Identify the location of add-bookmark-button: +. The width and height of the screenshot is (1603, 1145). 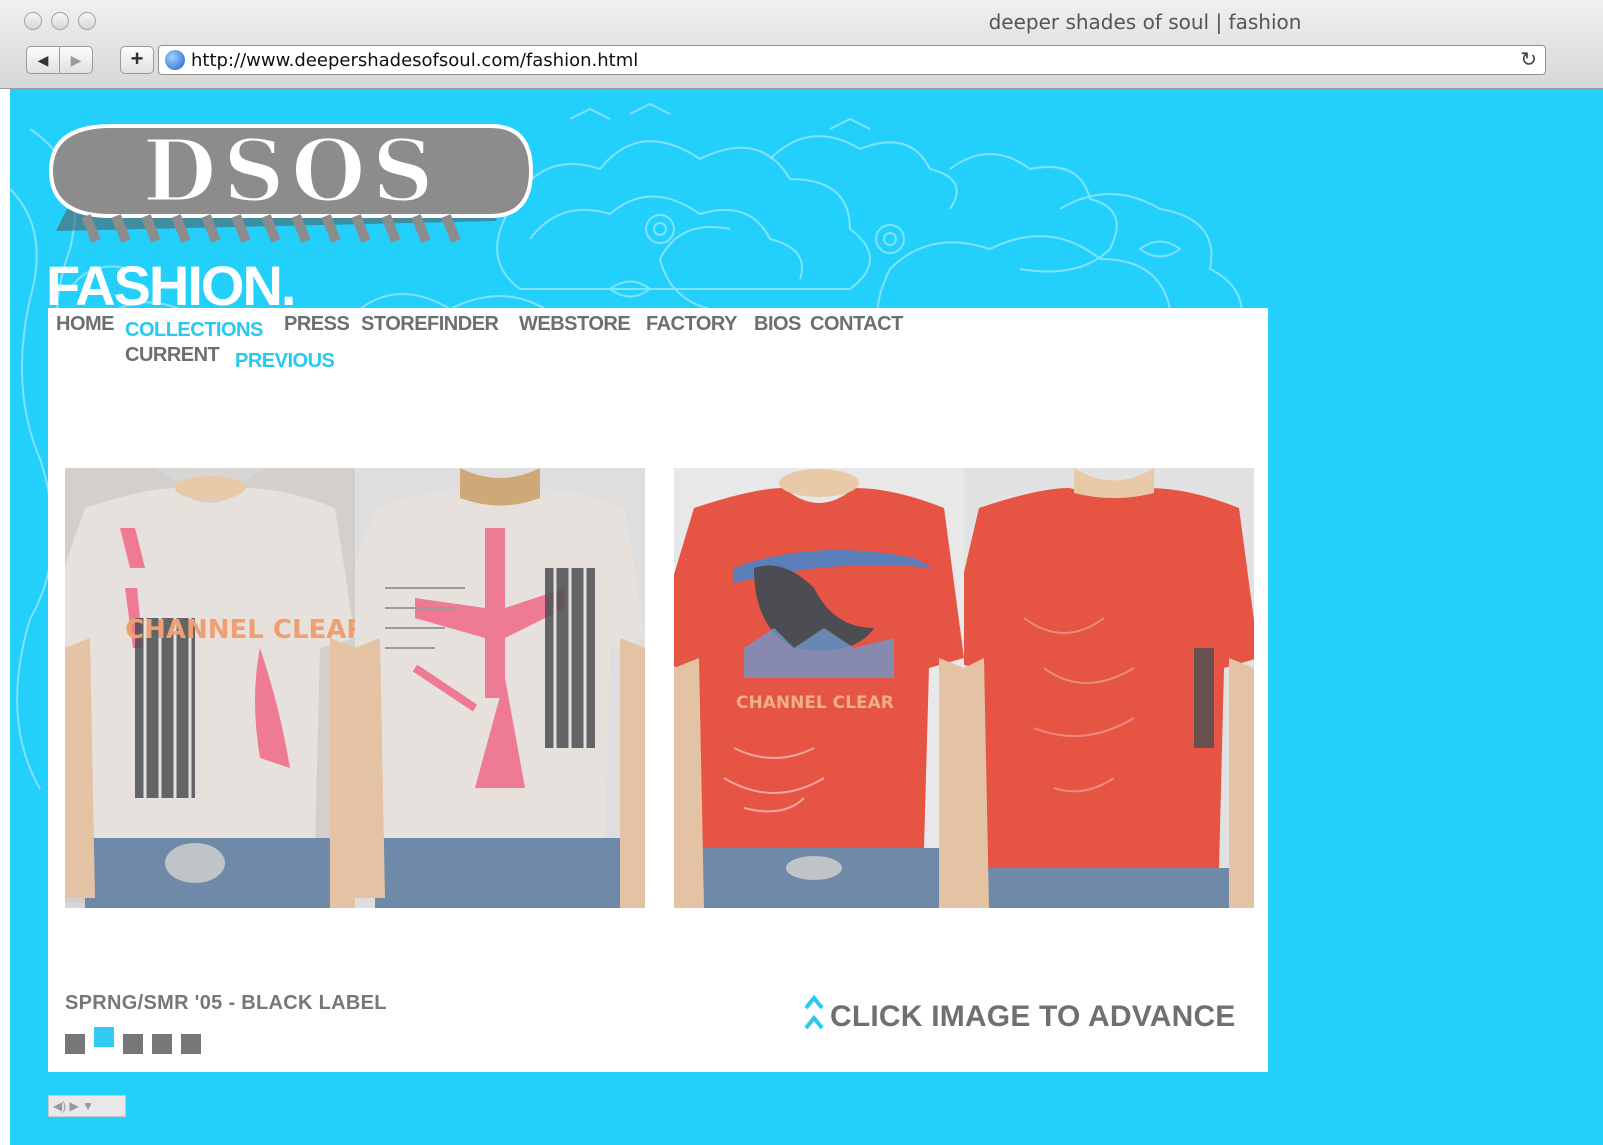
(137, 60).